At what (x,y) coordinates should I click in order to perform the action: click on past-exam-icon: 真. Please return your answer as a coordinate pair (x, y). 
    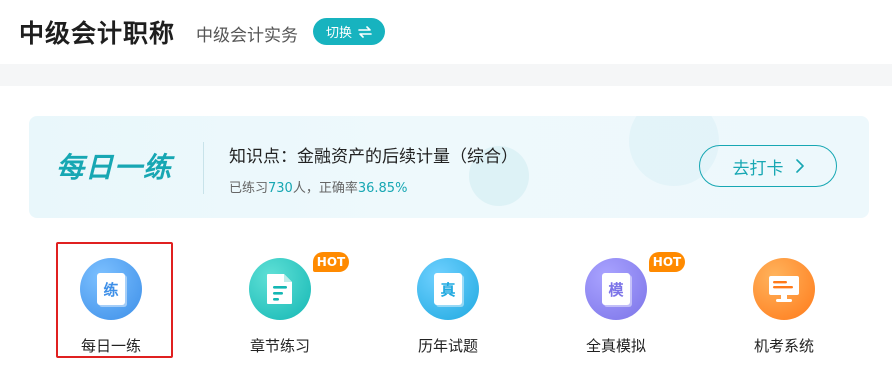
    Looking at the image, I should click on (448, 289).